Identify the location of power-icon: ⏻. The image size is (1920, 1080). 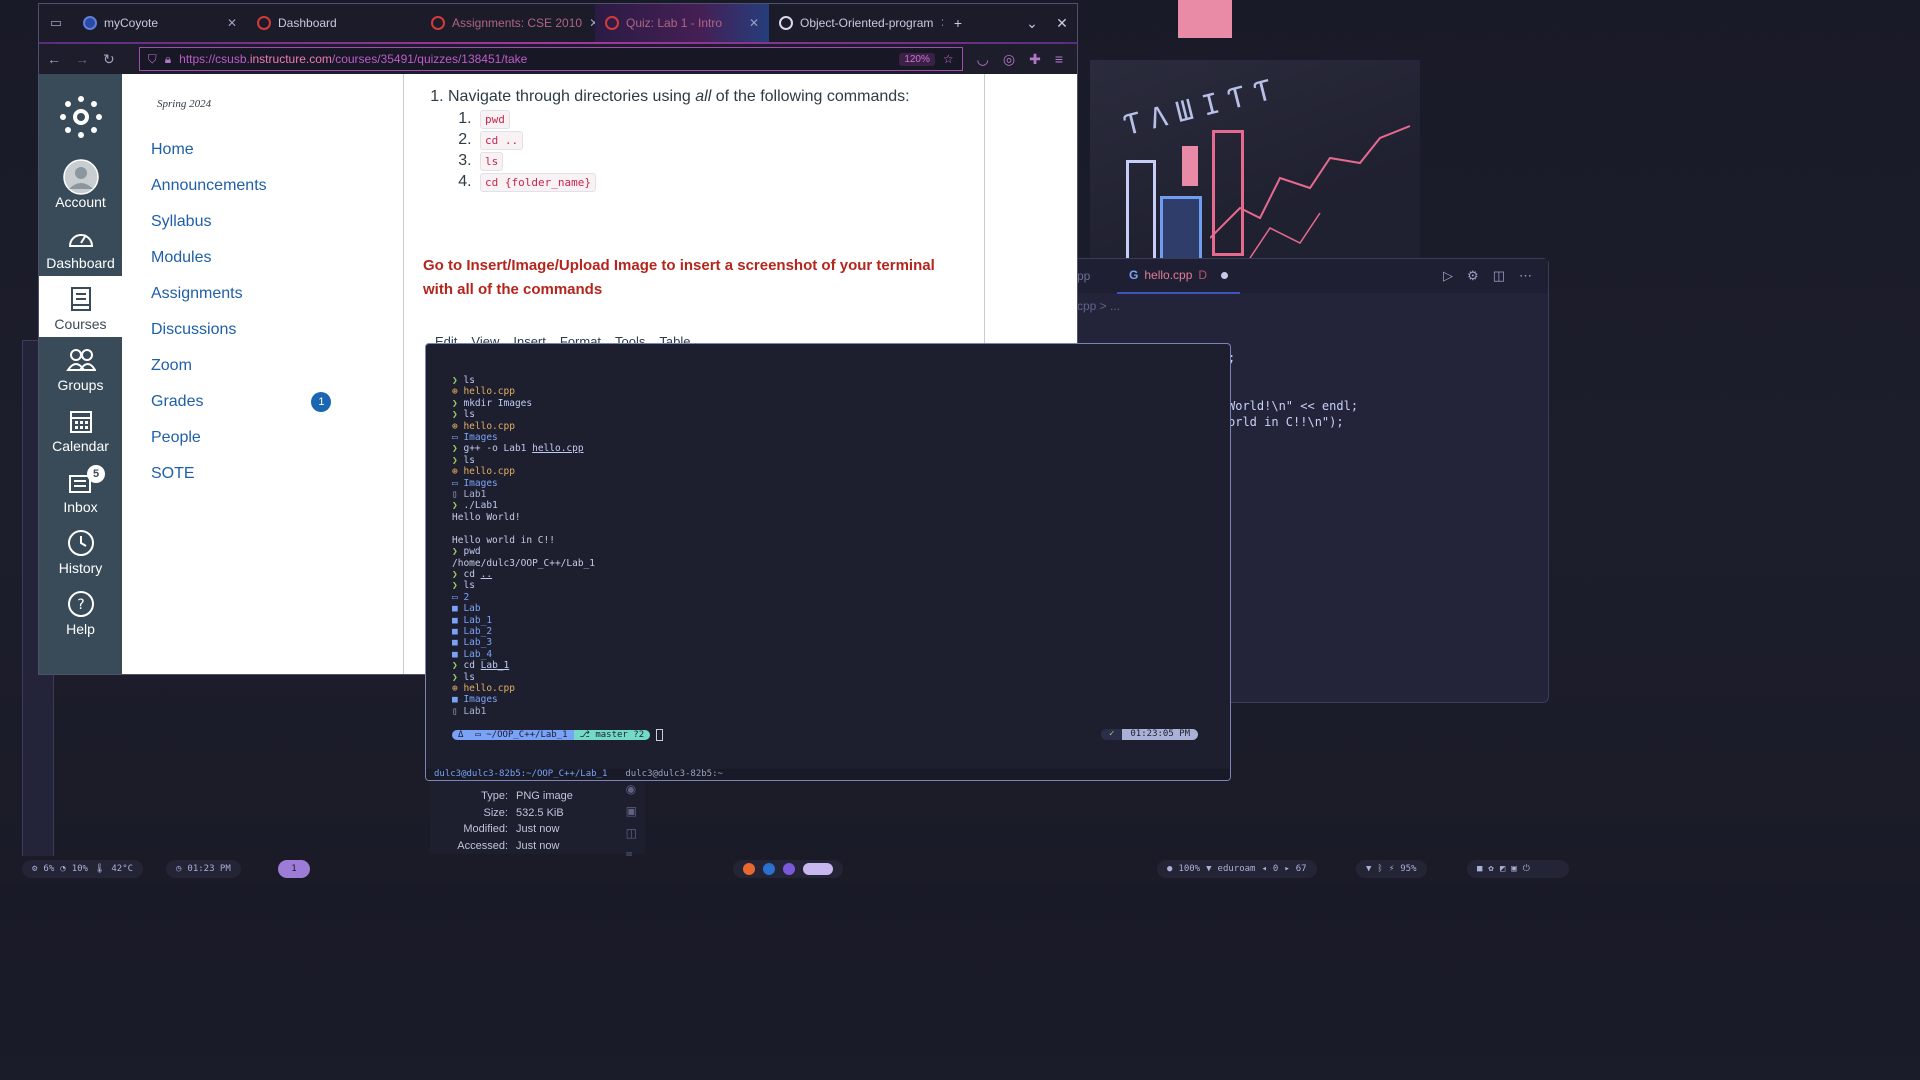
(1526, 869).